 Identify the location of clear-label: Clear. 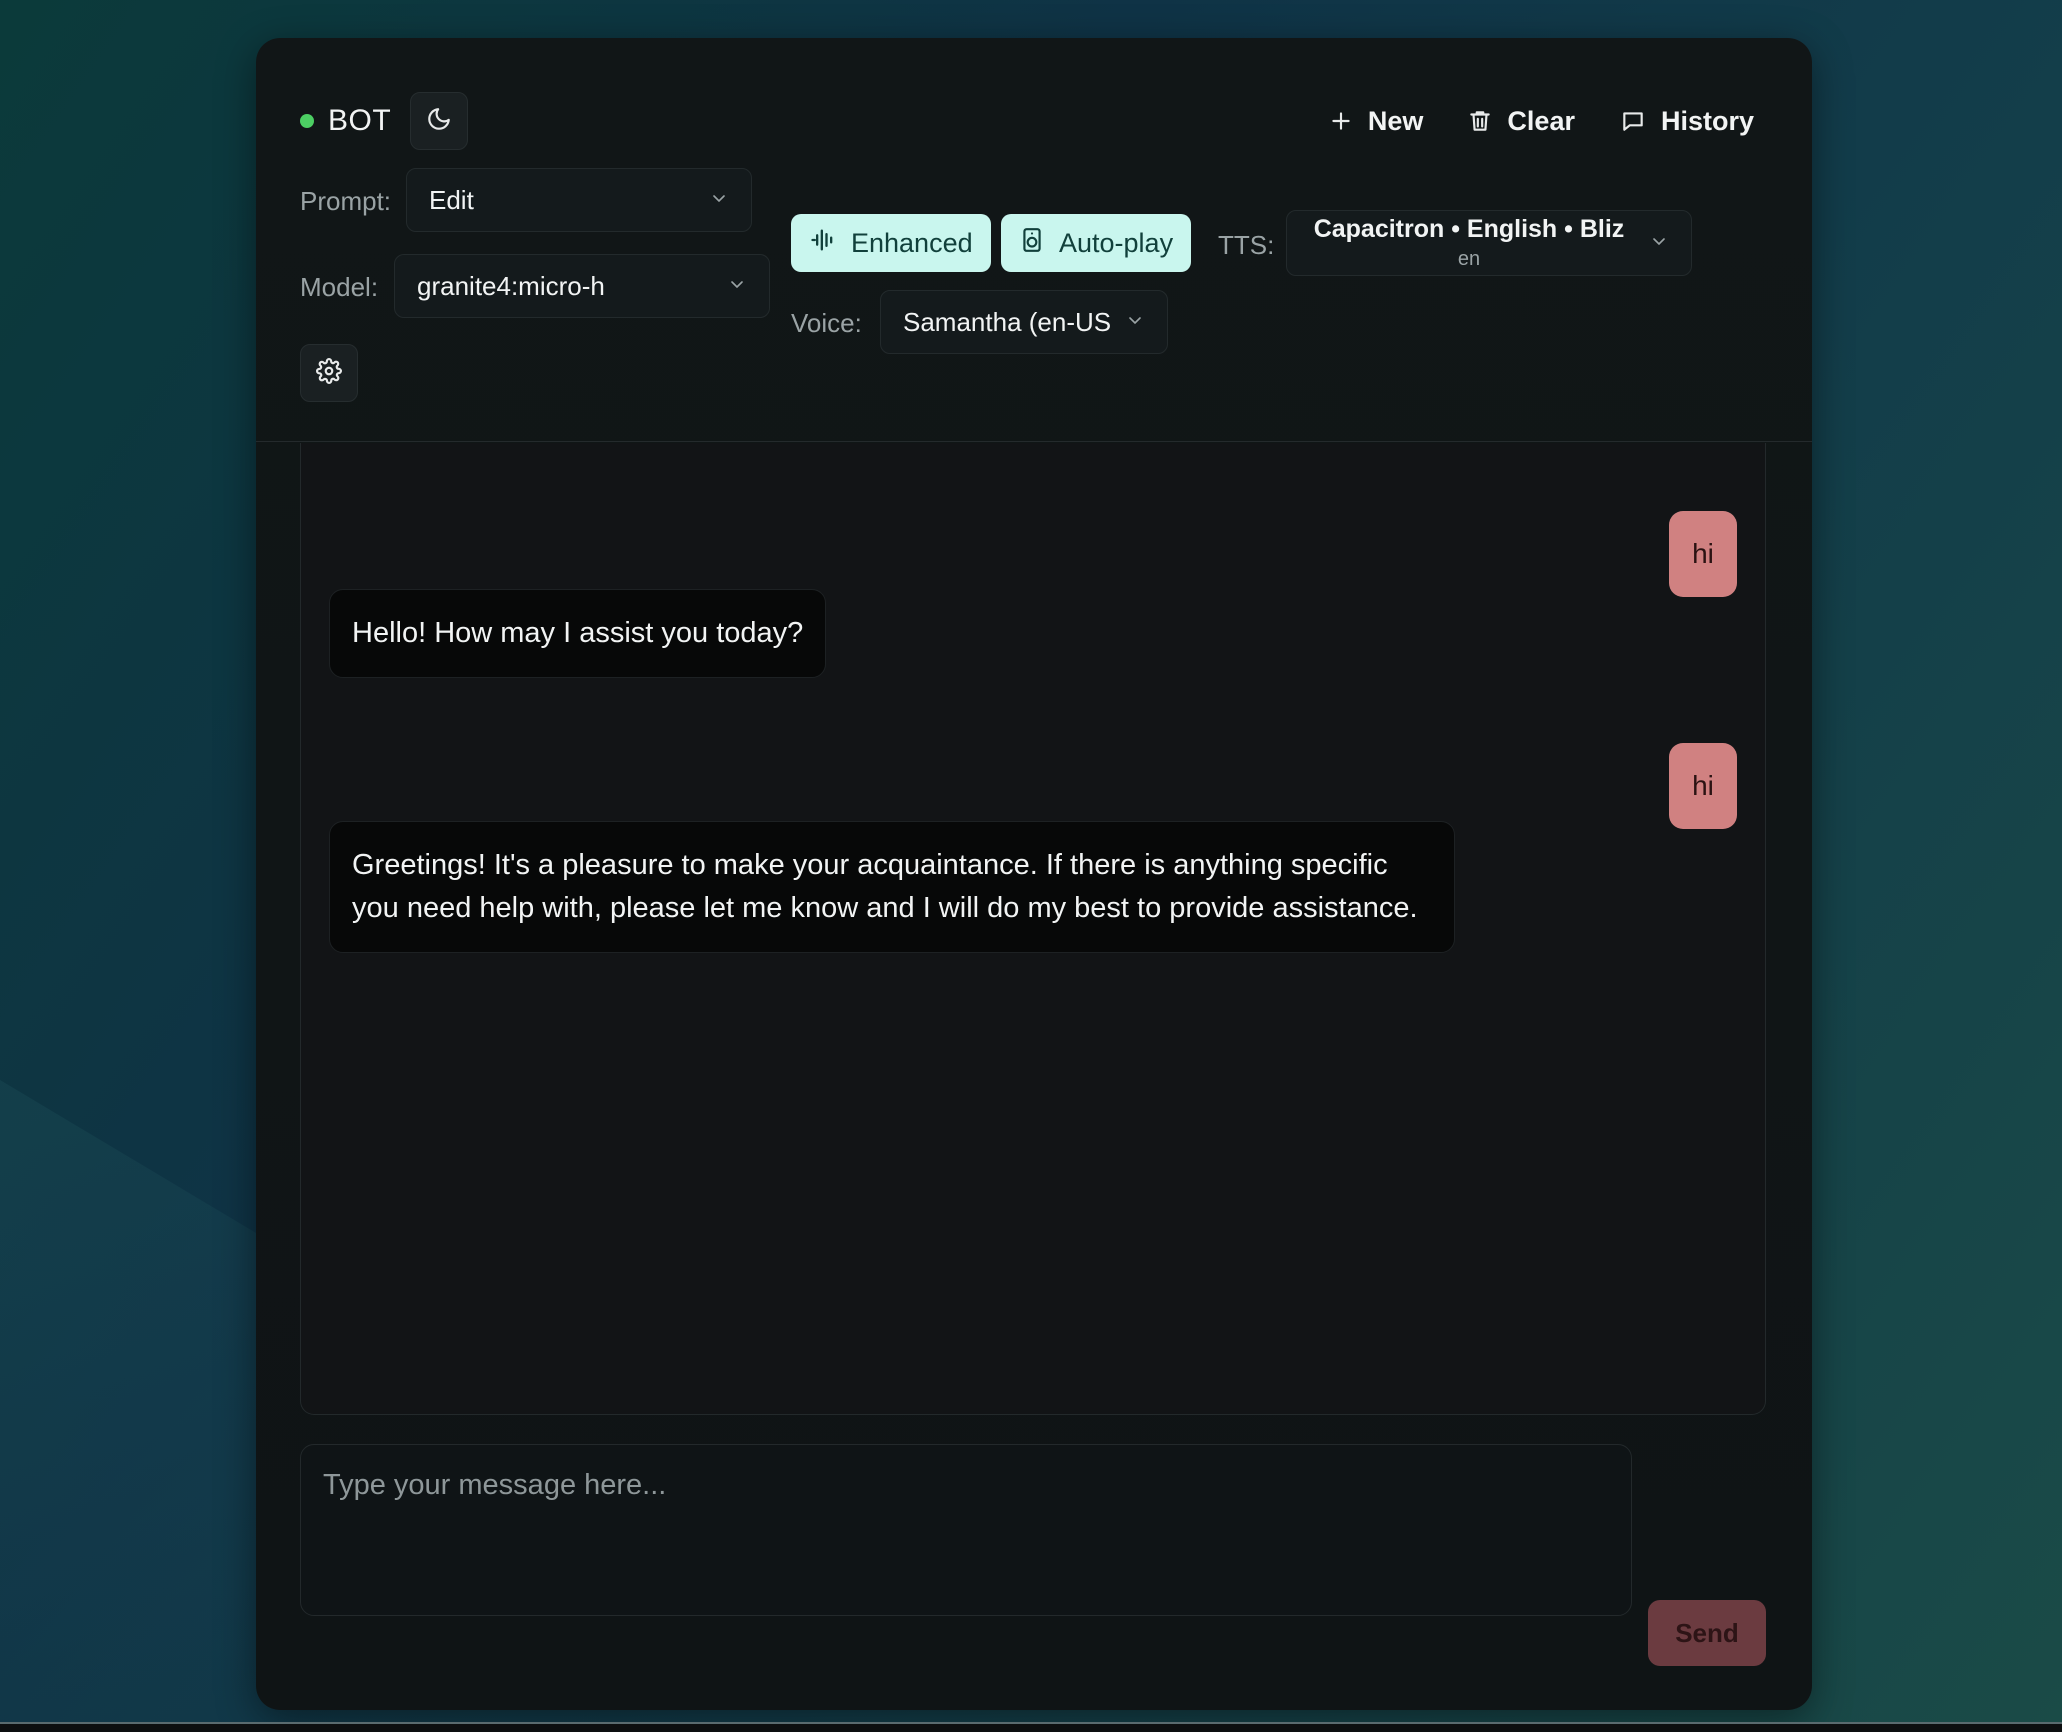
(1541, 120).